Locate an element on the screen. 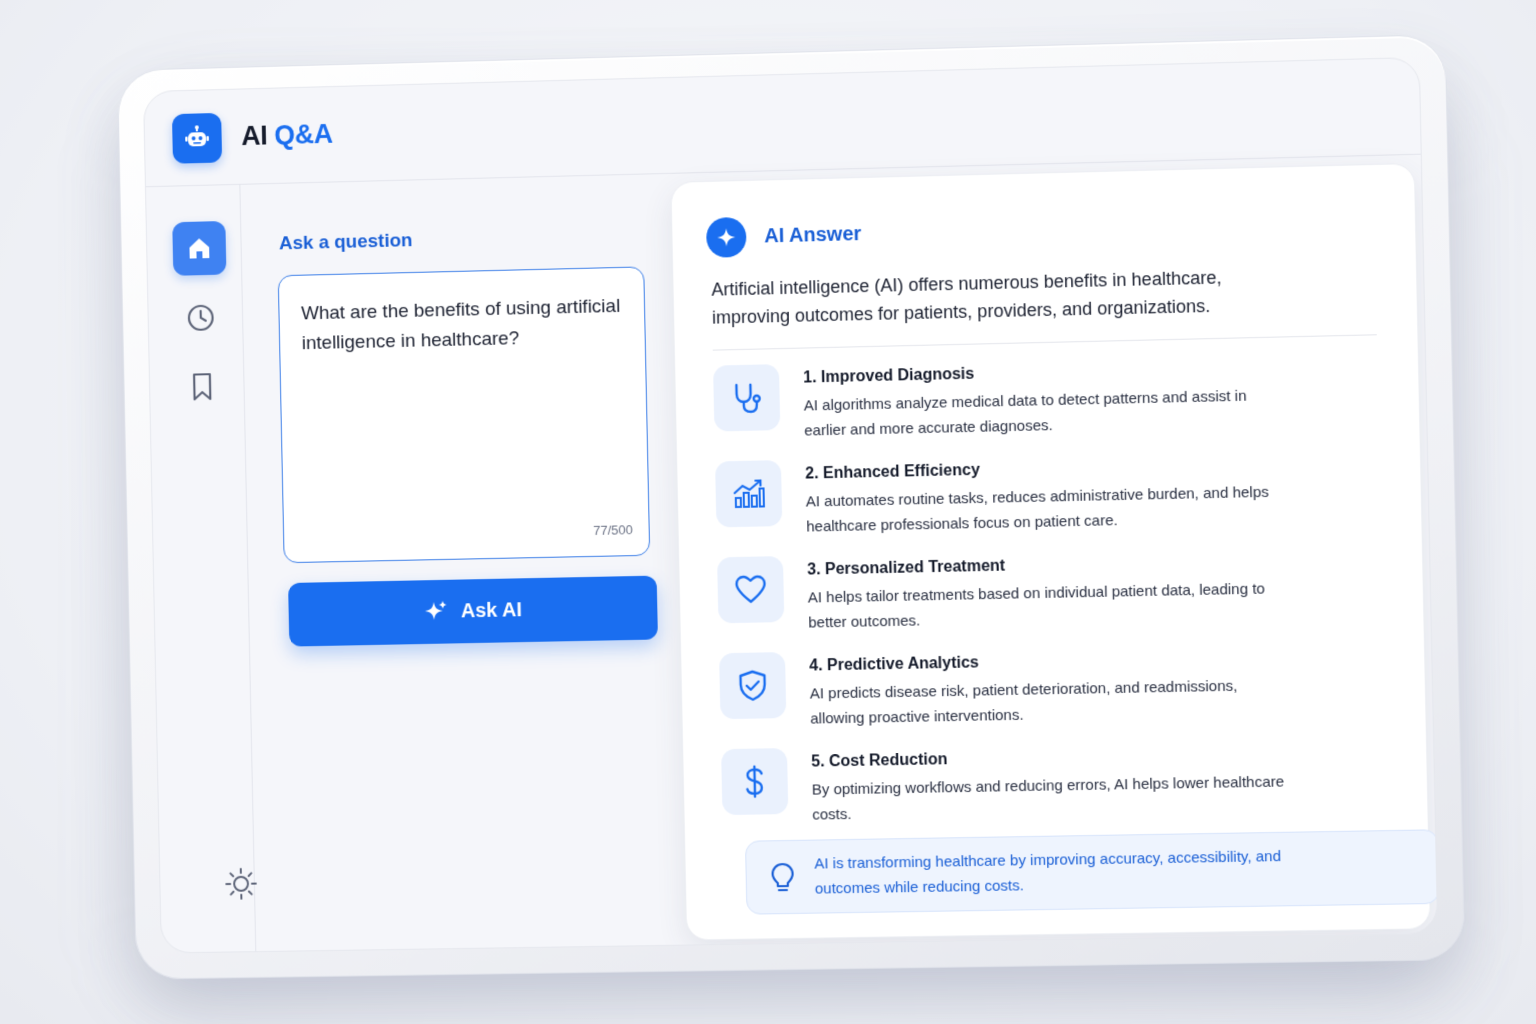  benefit-title: 3. Personalized Treatment is located at coordinates (906, 568).